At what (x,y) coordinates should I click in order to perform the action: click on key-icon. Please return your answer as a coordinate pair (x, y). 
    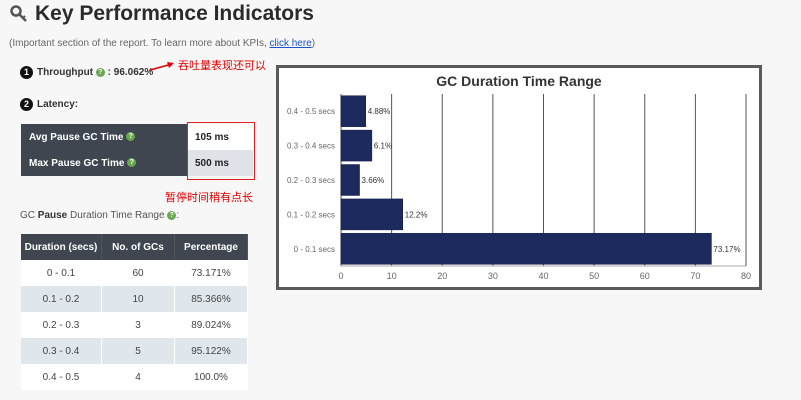
    Looking at the image, I should click on (18, 13).